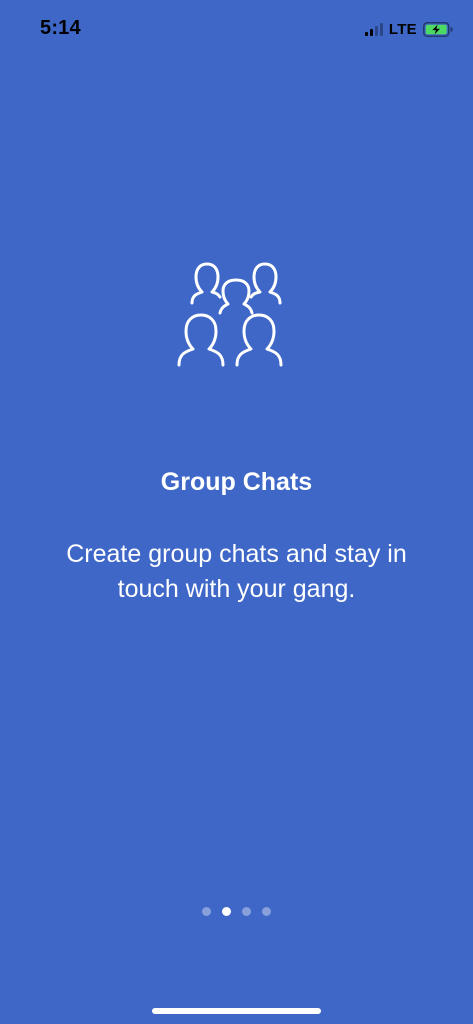 This screenshot has width=473, height=1024. What do you see at coordinates (60, 28) in the screenshot?
I see `status-time: 5:14` at bounding box center [60, 28].